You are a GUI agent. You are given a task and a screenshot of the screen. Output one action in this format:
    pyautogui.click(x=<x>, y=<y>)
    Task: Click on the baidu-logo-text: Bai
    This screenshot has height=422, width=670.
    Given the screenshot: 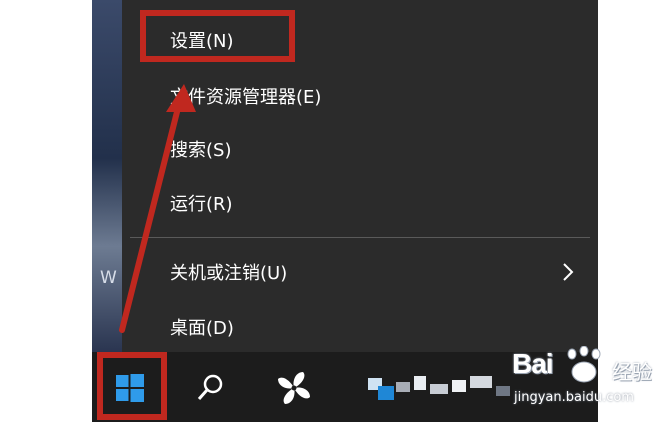 What is the action you would take?
    pyautogui.click(x=533, y=363)
    